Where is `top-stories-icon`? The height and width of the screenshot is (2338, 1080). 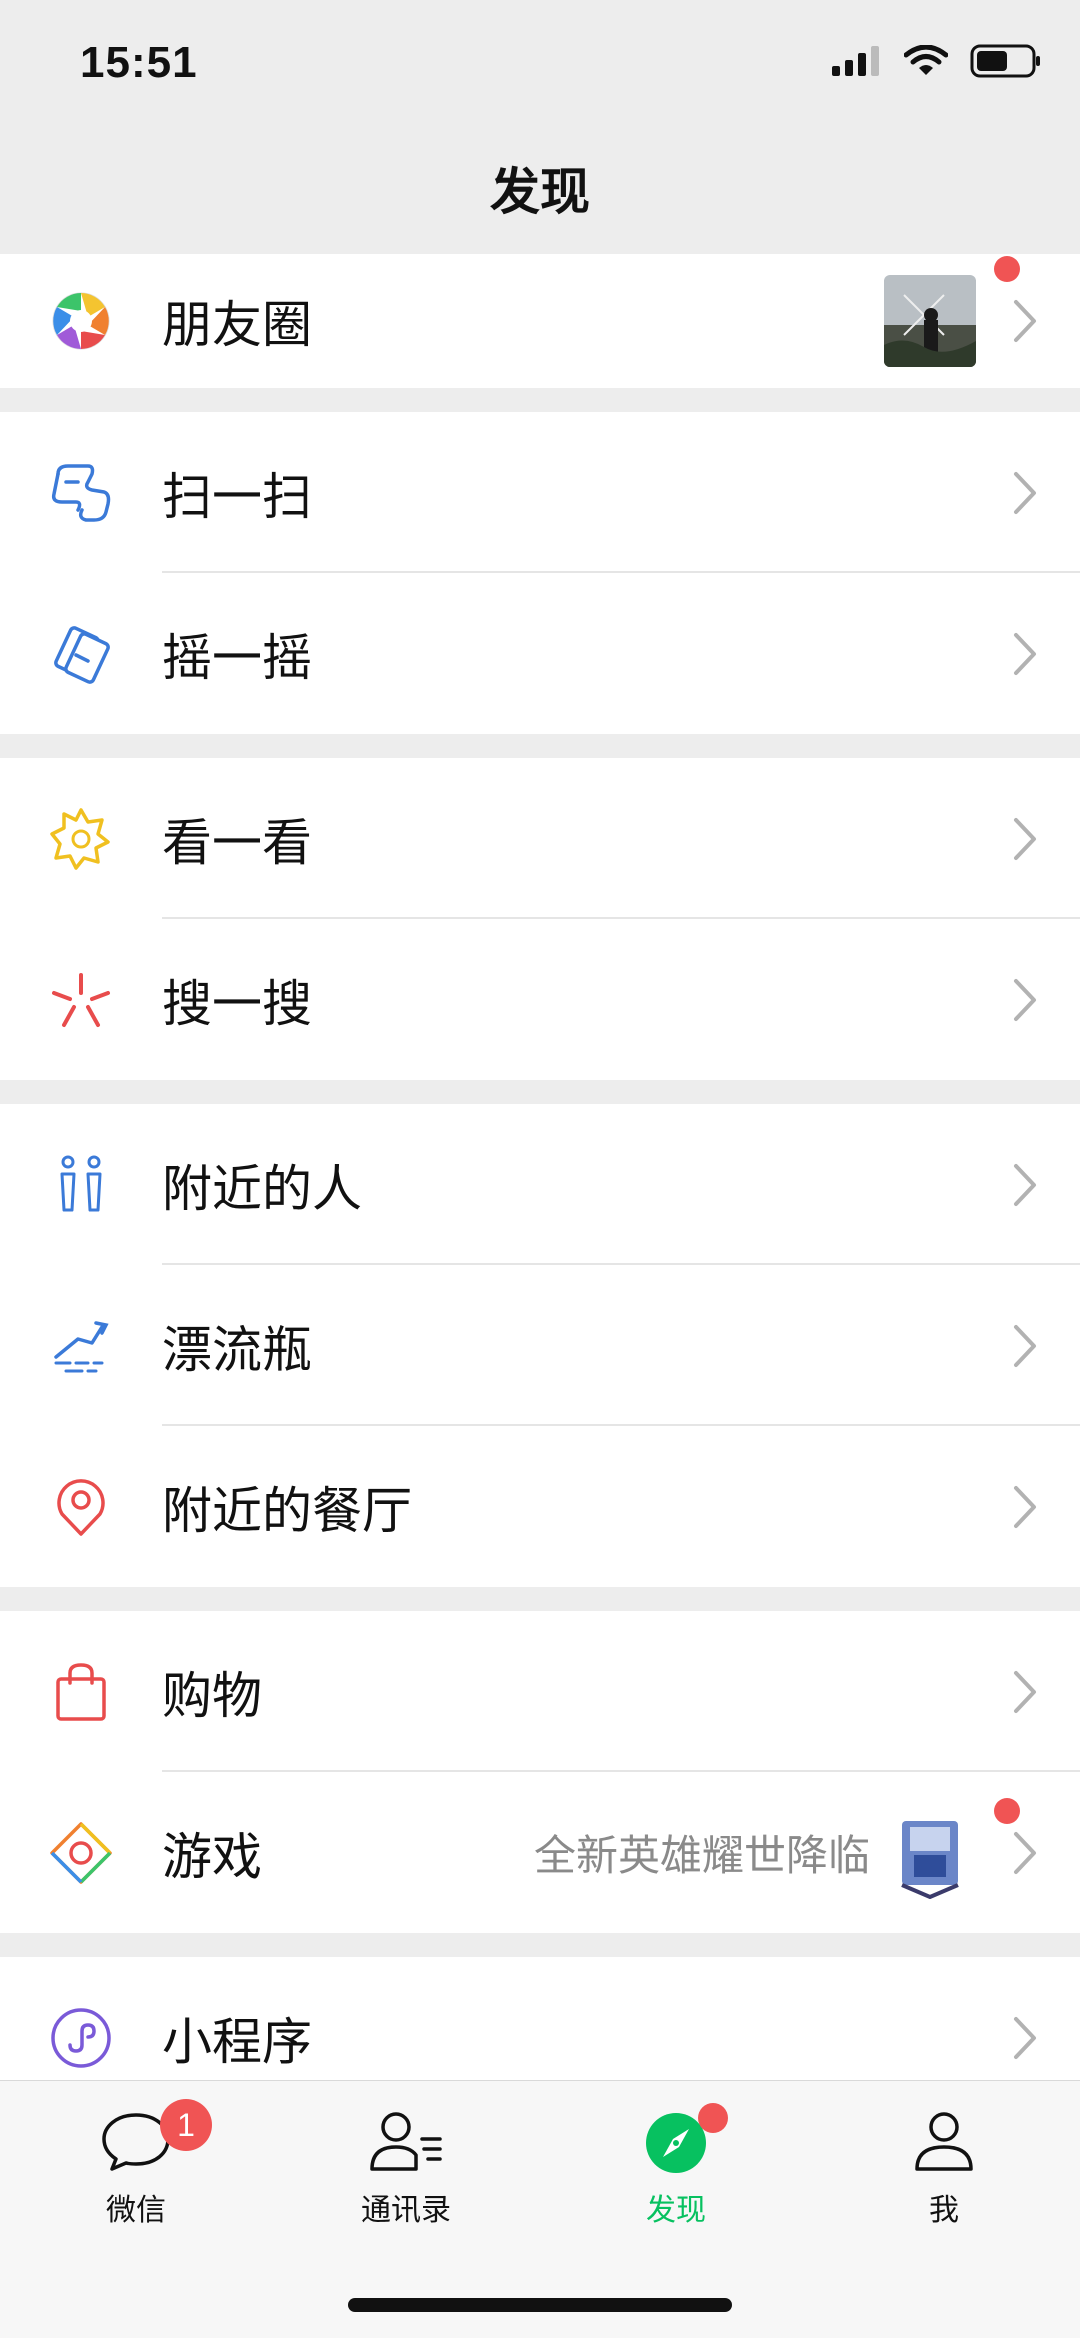
top-stories-icon is located at coordinates (80, 838).